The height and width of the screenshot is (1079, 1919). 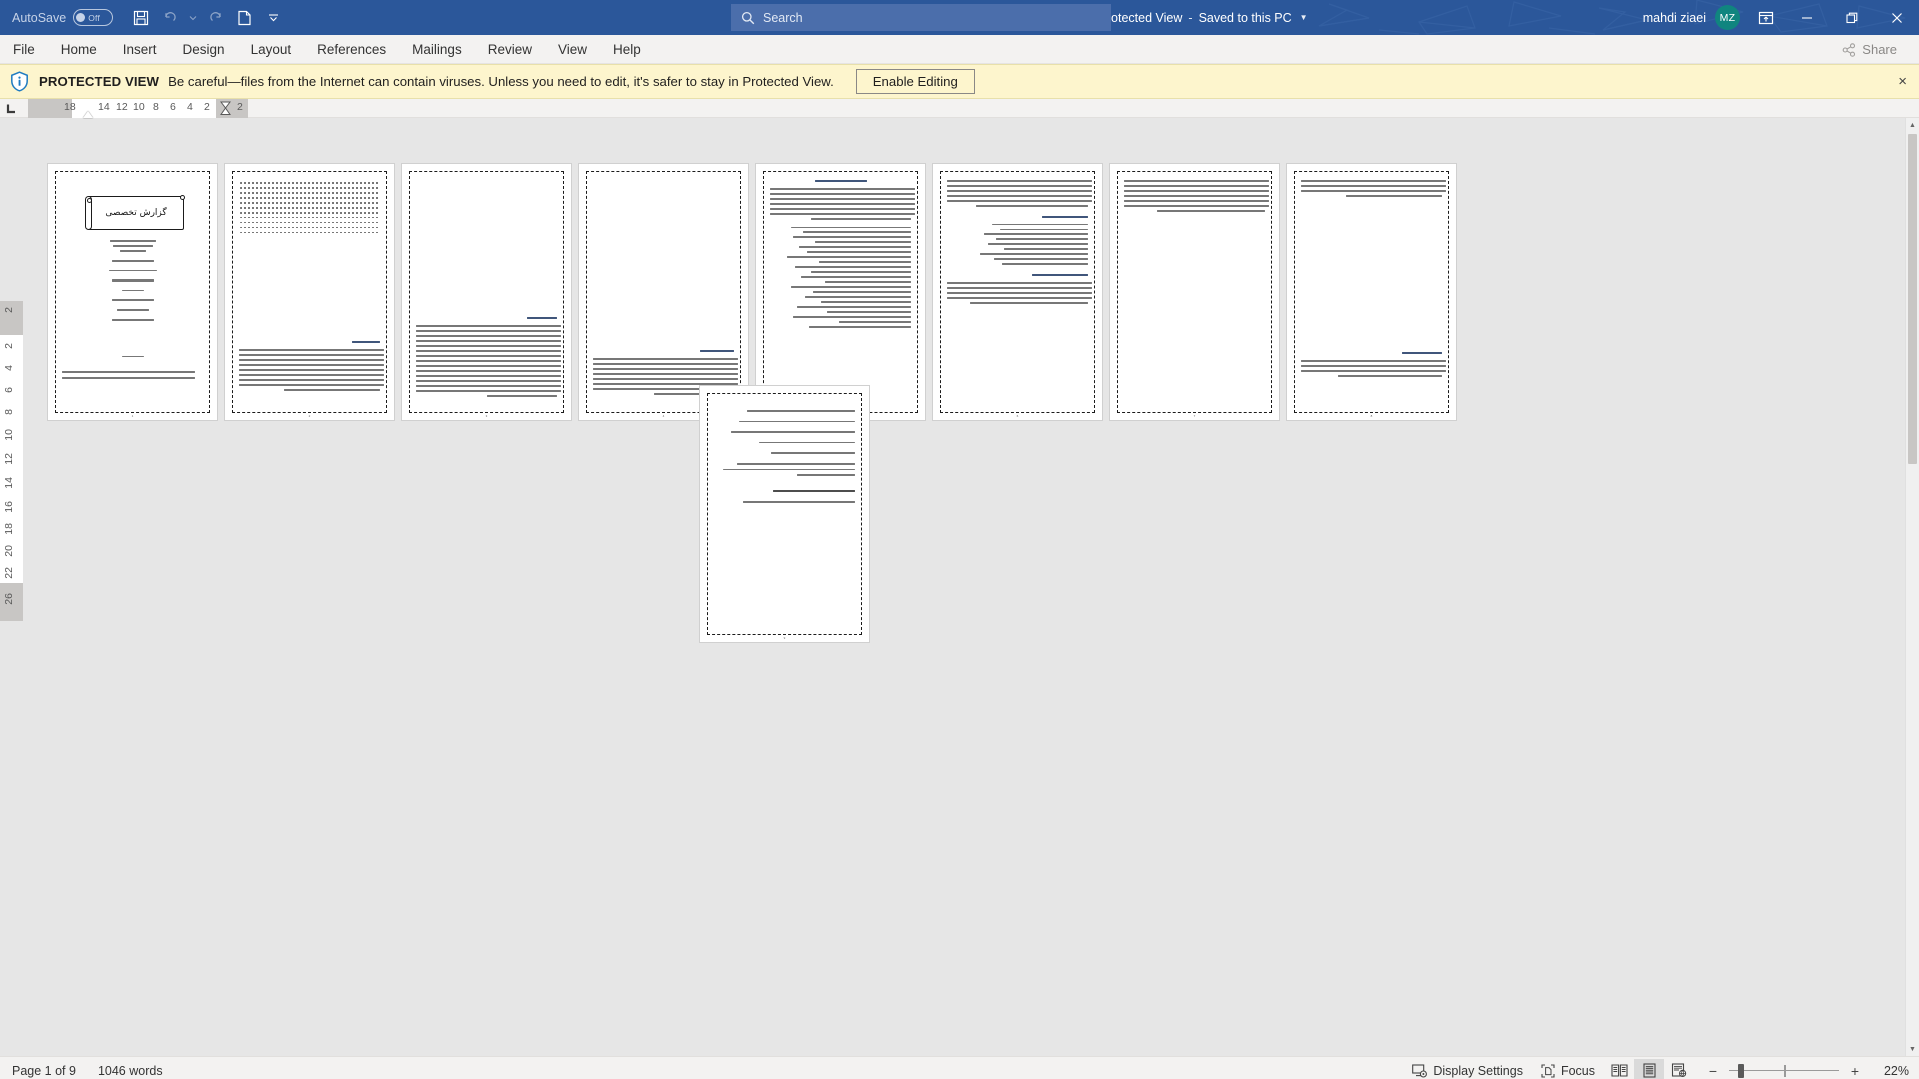 What do you see at coordinates (63, 17) in the screenshot?
I see `autosave-control: AutoSave Off` at bounding box center [63, 17].